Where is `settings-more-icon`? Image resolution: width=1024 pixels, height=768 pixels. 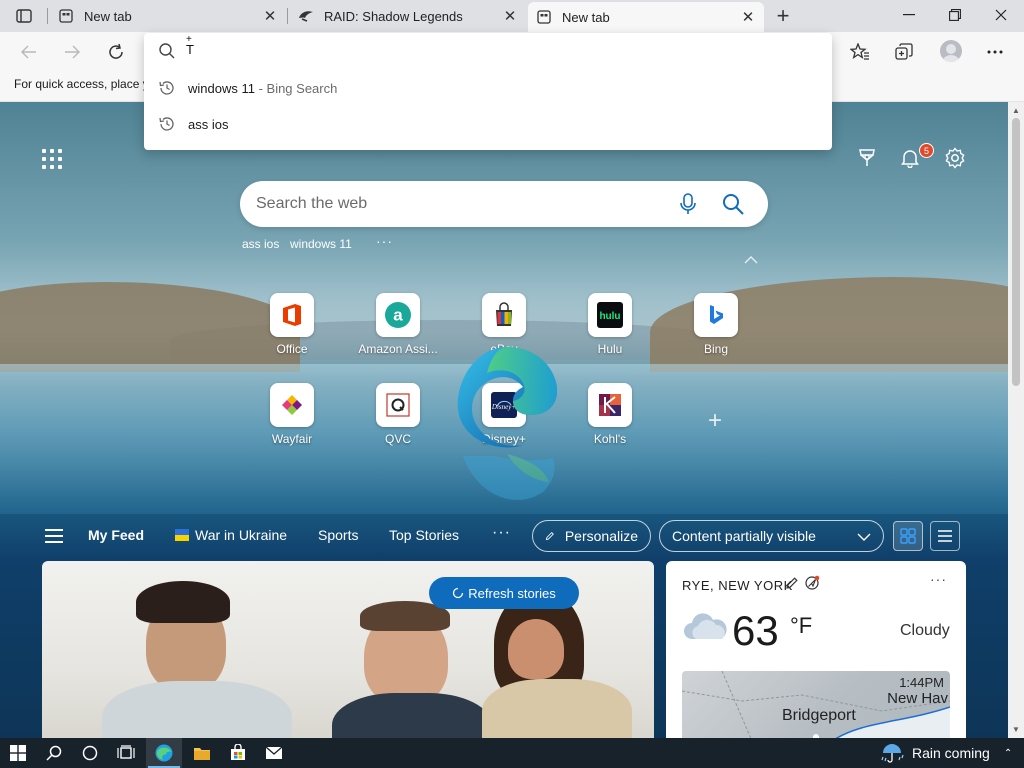 settings-more-icon is located at coordinates (995, 52).